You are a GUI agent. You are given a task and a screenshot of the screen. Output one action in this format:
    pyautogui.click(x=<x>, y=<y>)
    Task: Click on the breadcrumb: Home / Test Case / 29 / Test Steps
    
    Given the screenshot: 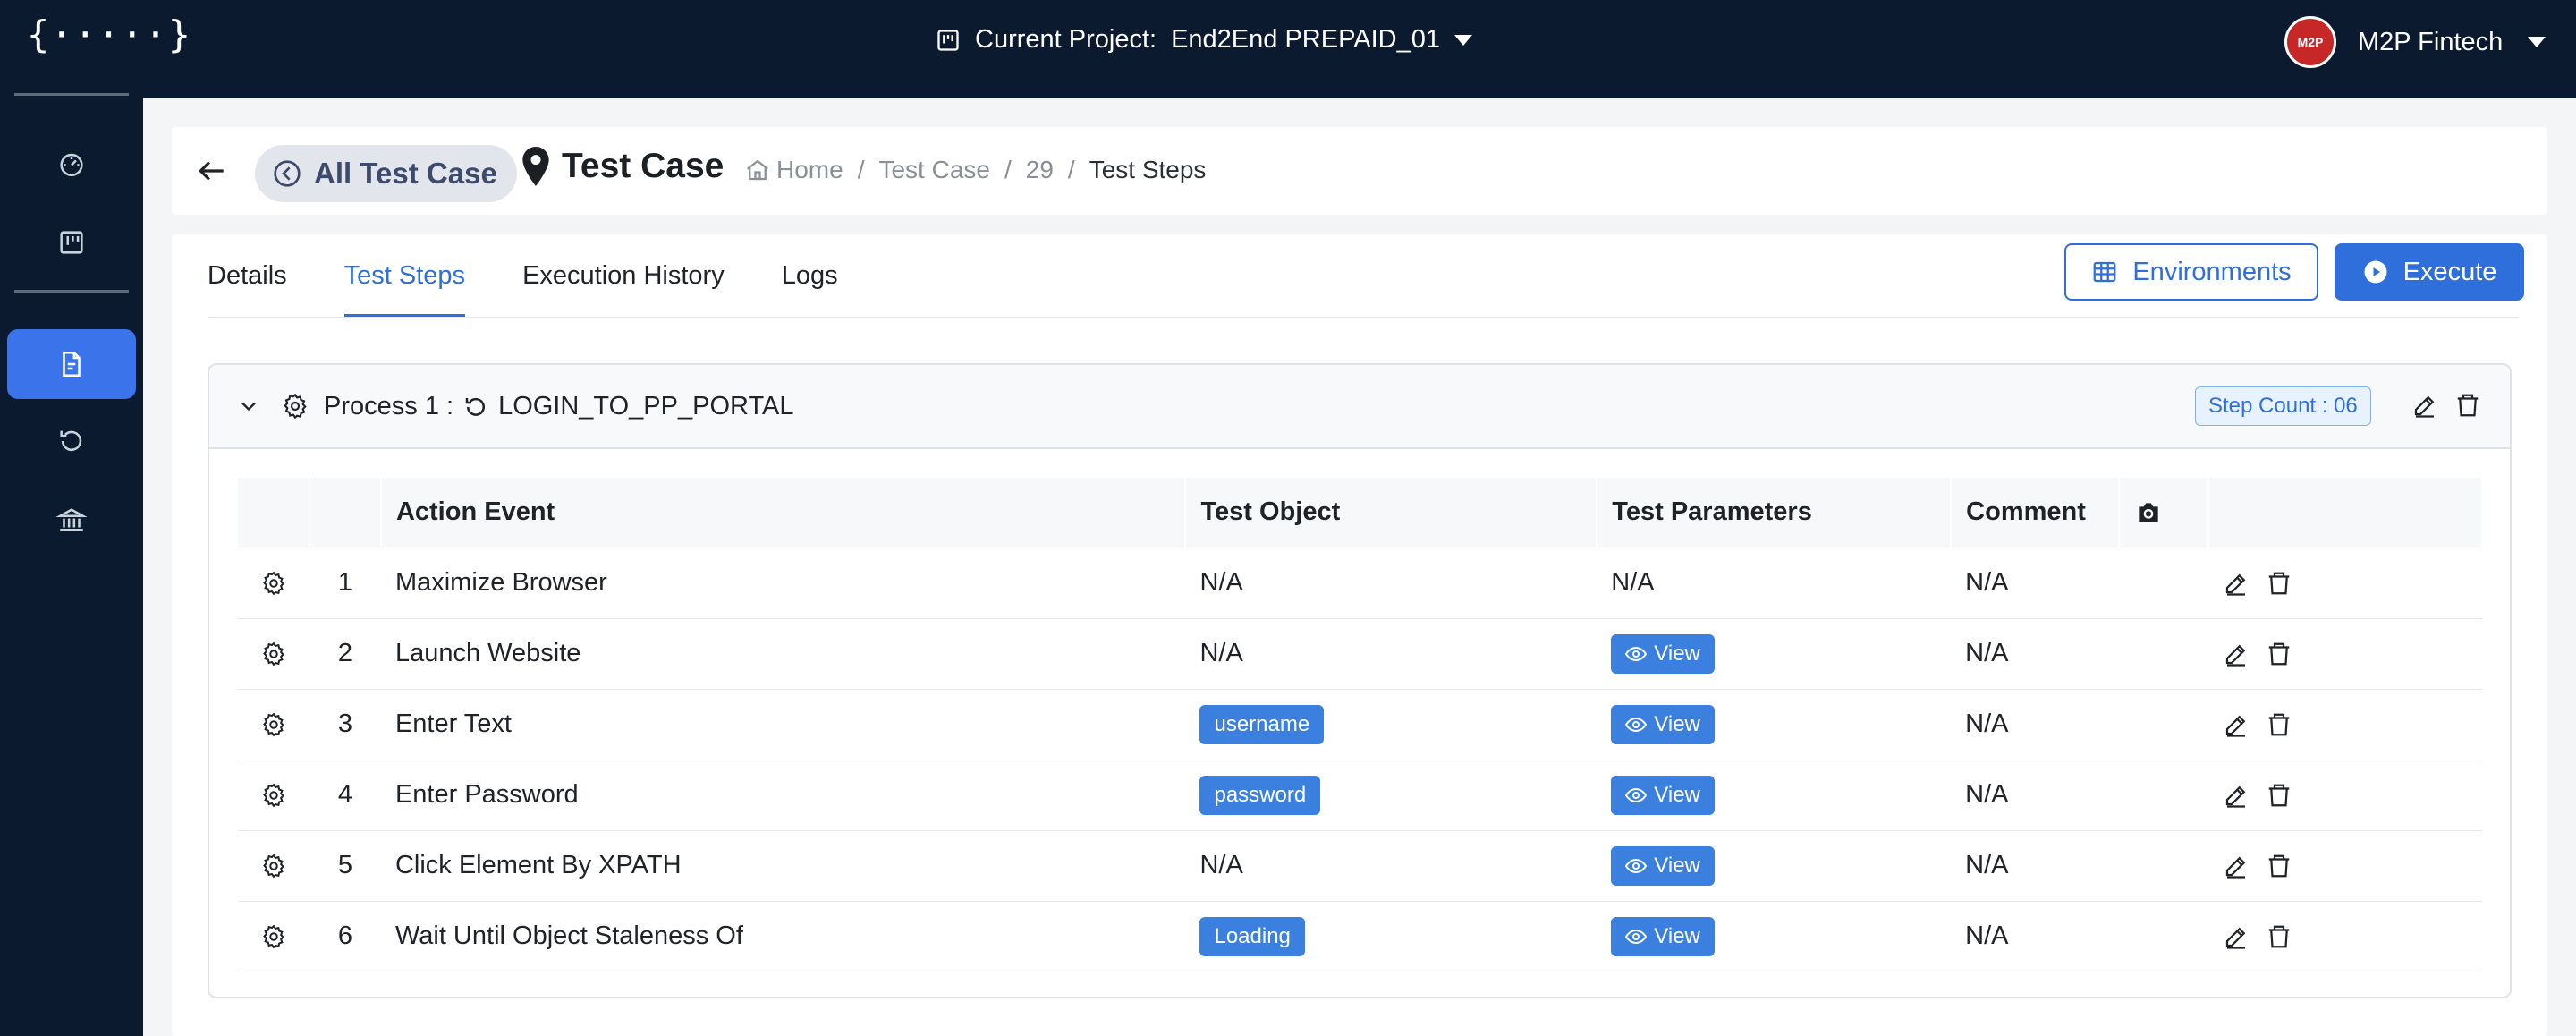 What is the action you would take?
    pyautogui.click(x=975, y=170)
    